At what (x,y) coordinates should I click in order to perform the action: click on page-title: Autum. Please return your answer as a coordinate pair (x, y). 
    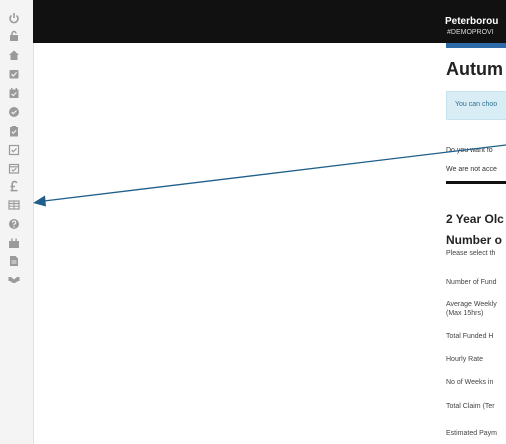
    Looking at the image, I should click on (474, 69).